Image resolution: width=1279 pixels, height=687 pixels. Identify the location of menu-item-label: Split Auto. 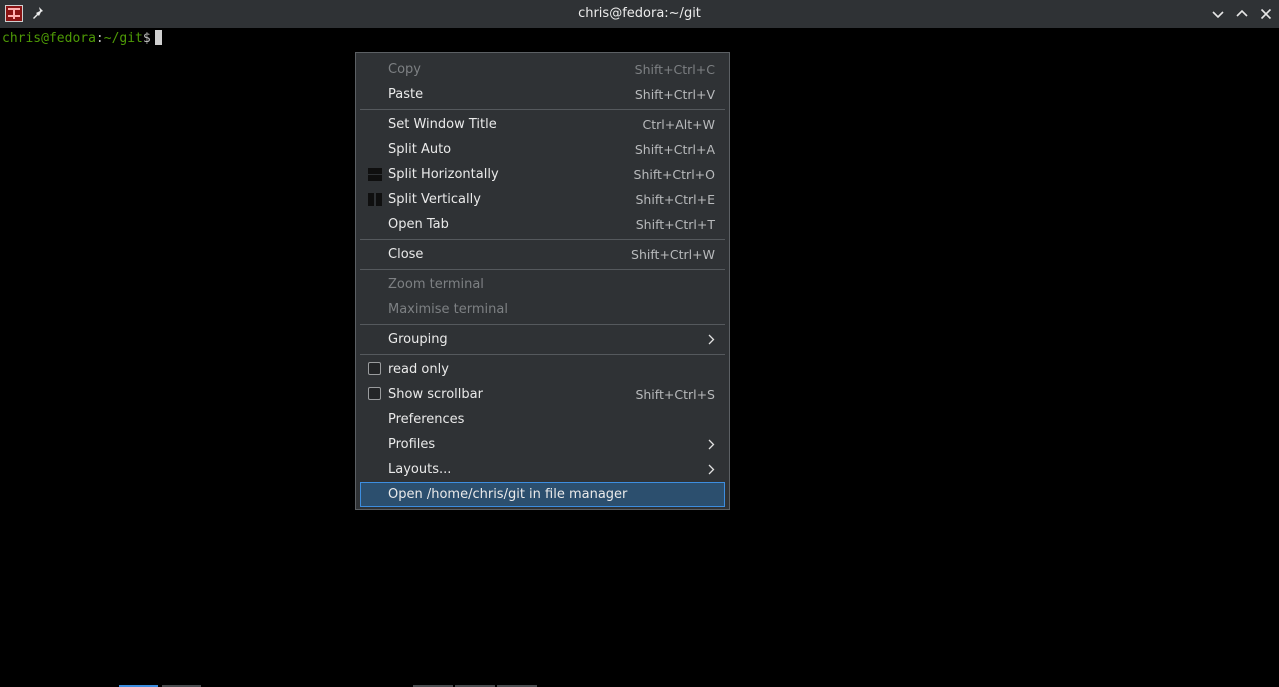
(420, 149).